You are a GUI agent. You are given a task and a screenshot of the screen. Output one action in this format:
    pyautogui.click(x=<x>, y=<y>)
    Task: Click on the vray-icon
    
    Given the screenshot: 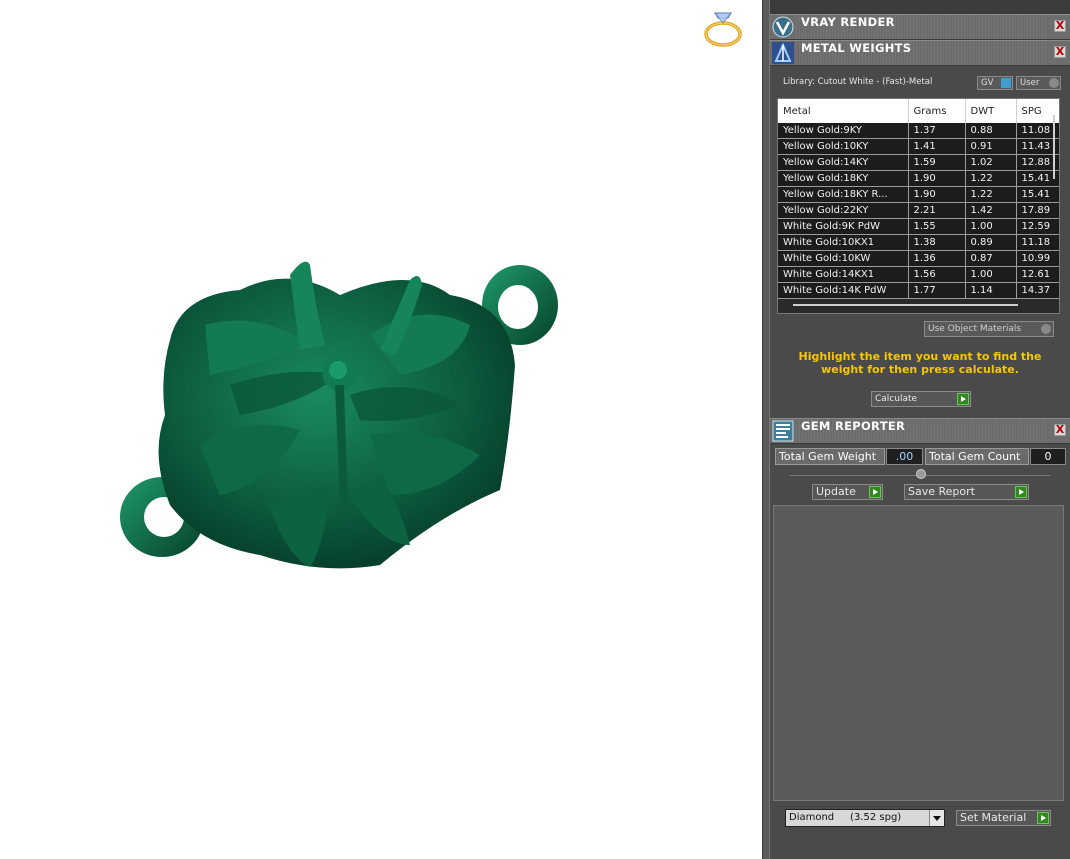 What is the action you would take?
    pyautogui.click(x=783, y=27)
    